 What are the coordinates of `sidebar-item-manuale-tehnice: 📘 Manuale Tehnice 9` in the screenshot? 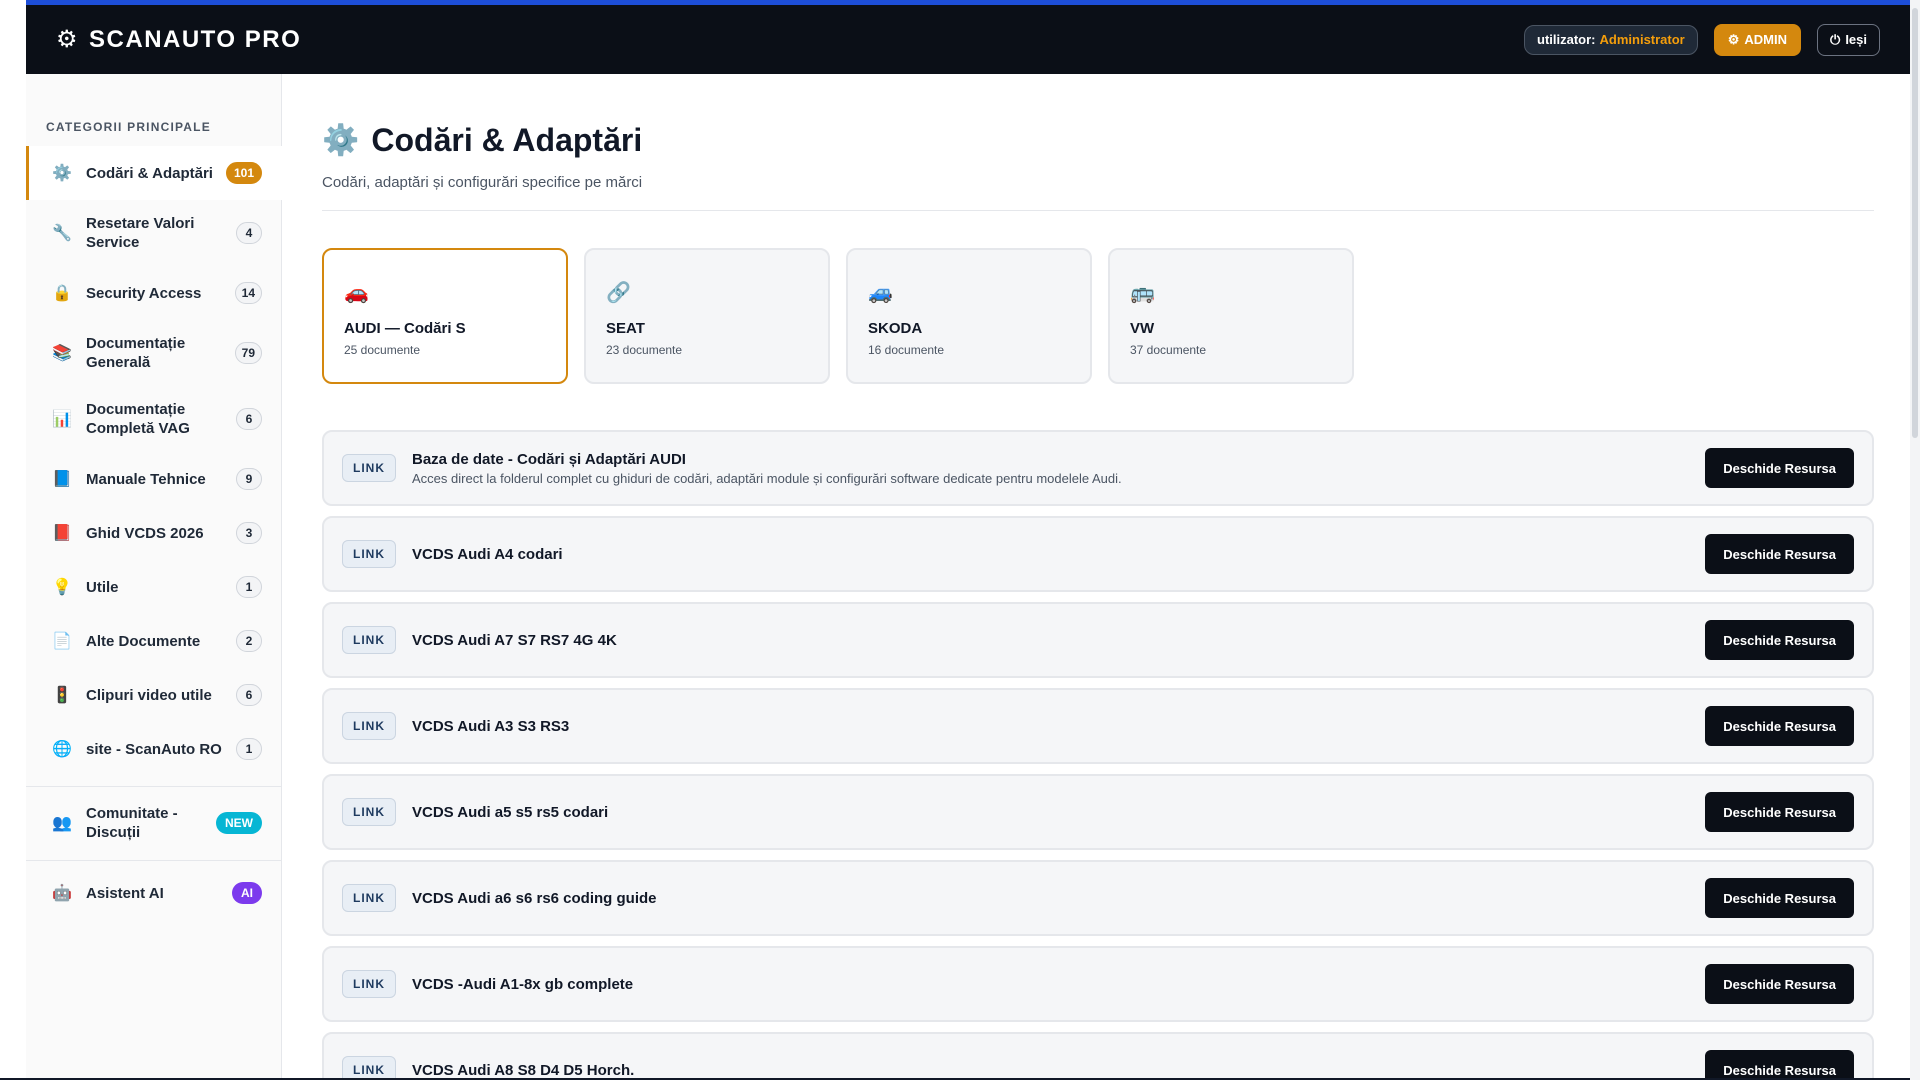 It's located at (154, 479).